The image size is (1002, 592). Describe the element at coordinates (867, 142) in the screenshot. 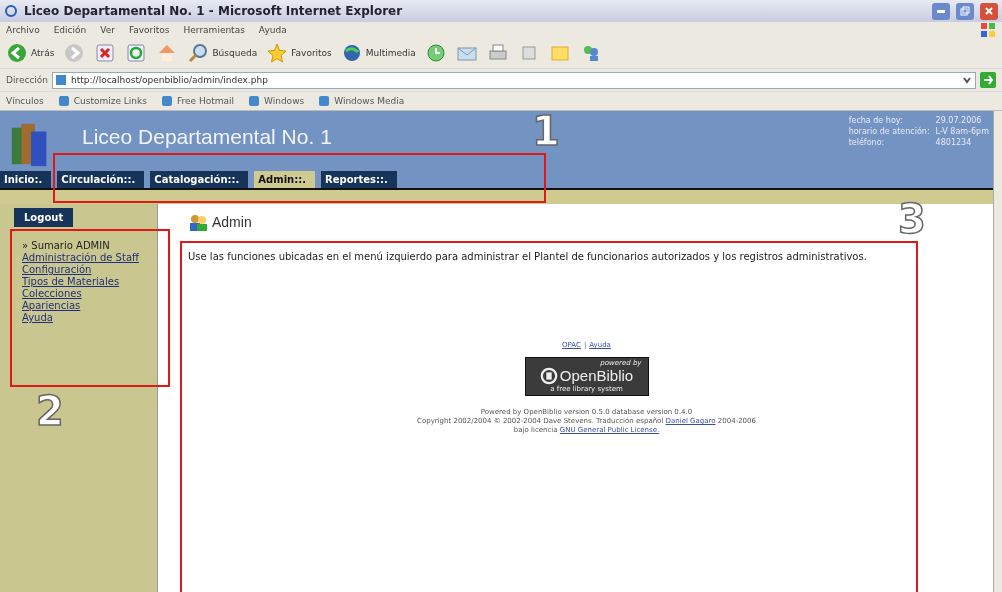

I see `info-label: teléfono:` at that location.